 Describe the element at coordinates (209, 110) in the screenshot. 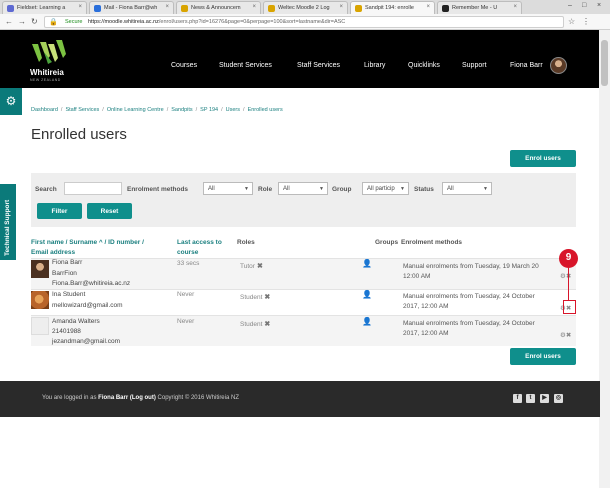

I see `breadcrumb-item: SP 194` at that location.